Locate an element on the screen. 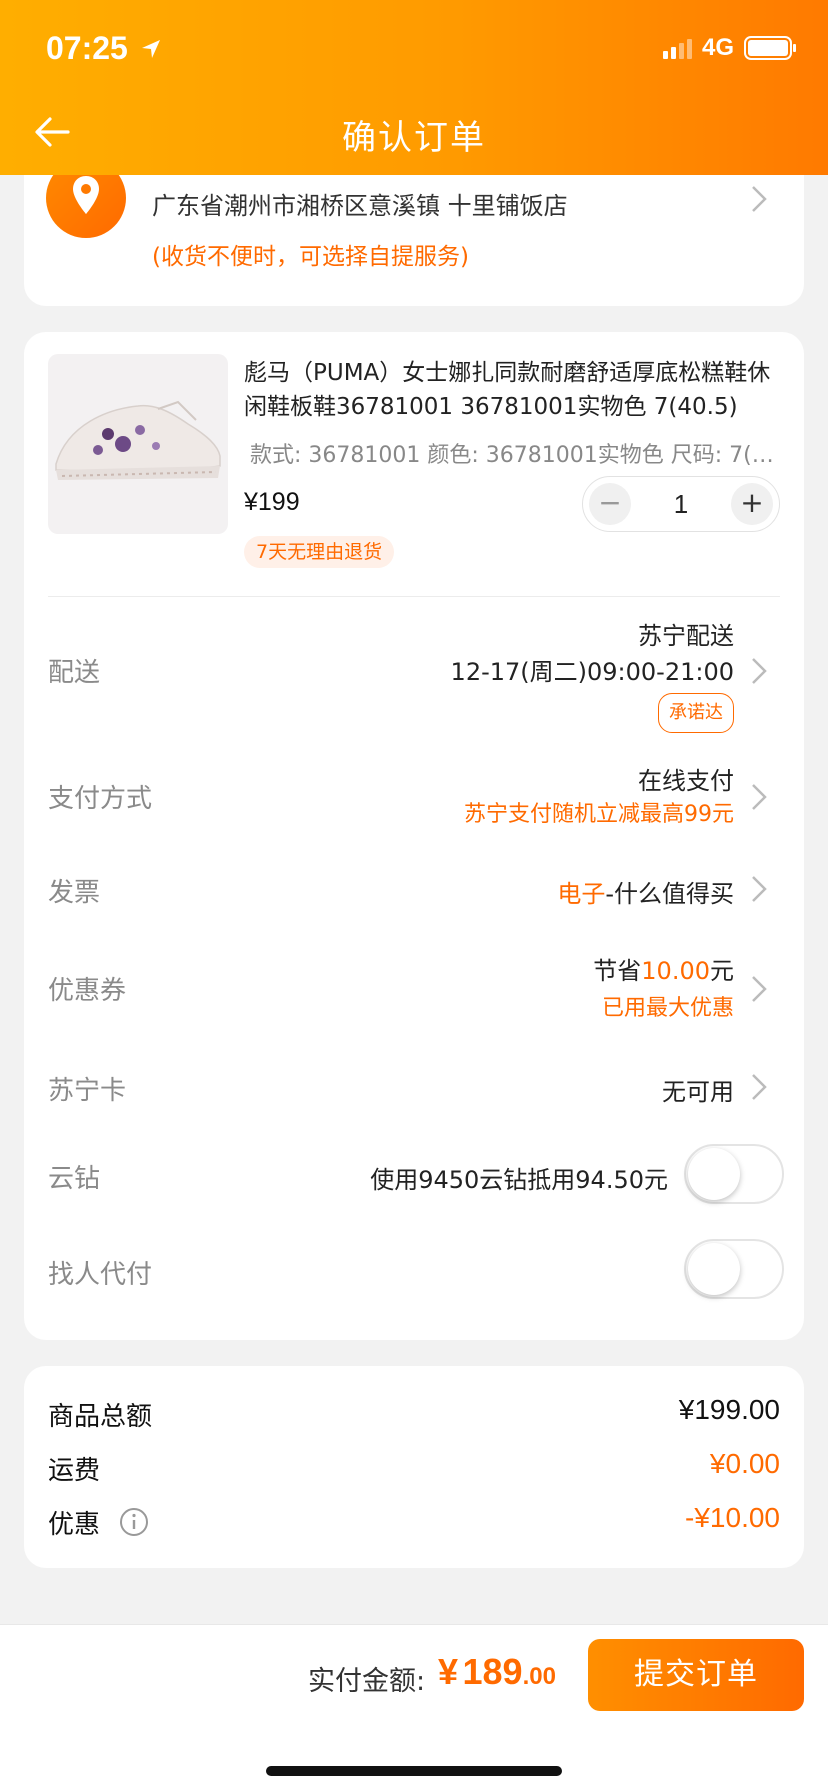 The height and width of the screenshot is (1792, 828). info-icon is located at coordinates (134, 1522).